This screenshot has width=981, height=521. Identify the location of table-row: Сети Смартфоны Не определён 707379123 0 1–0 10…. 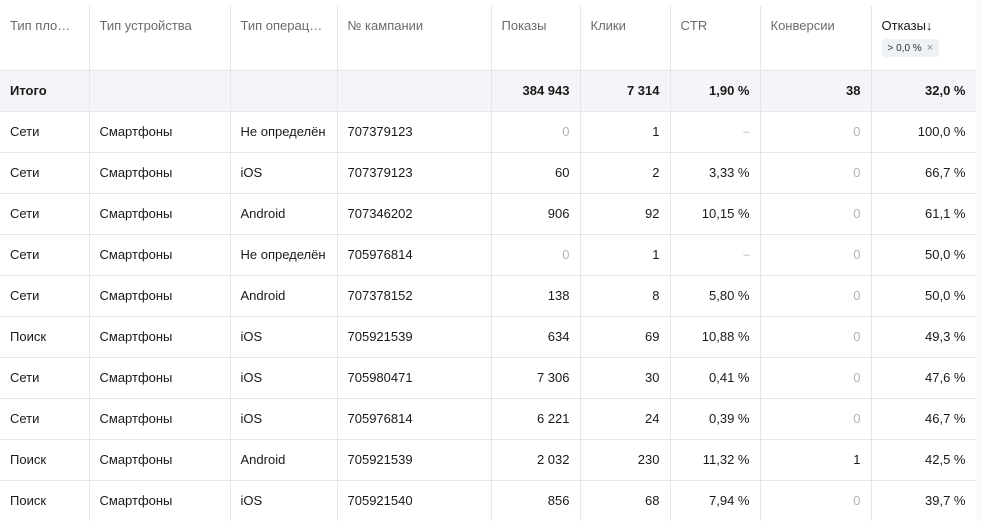
(488, 132).